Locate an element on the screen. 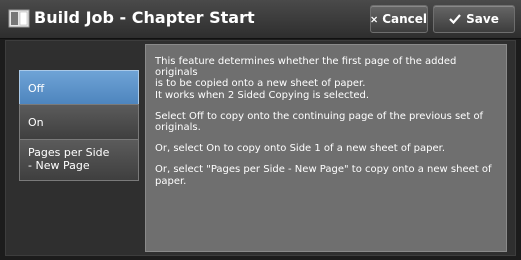  option-pages-per-side-new-page-button: Pages per Side - New Page is located at coordinates (79, 160).